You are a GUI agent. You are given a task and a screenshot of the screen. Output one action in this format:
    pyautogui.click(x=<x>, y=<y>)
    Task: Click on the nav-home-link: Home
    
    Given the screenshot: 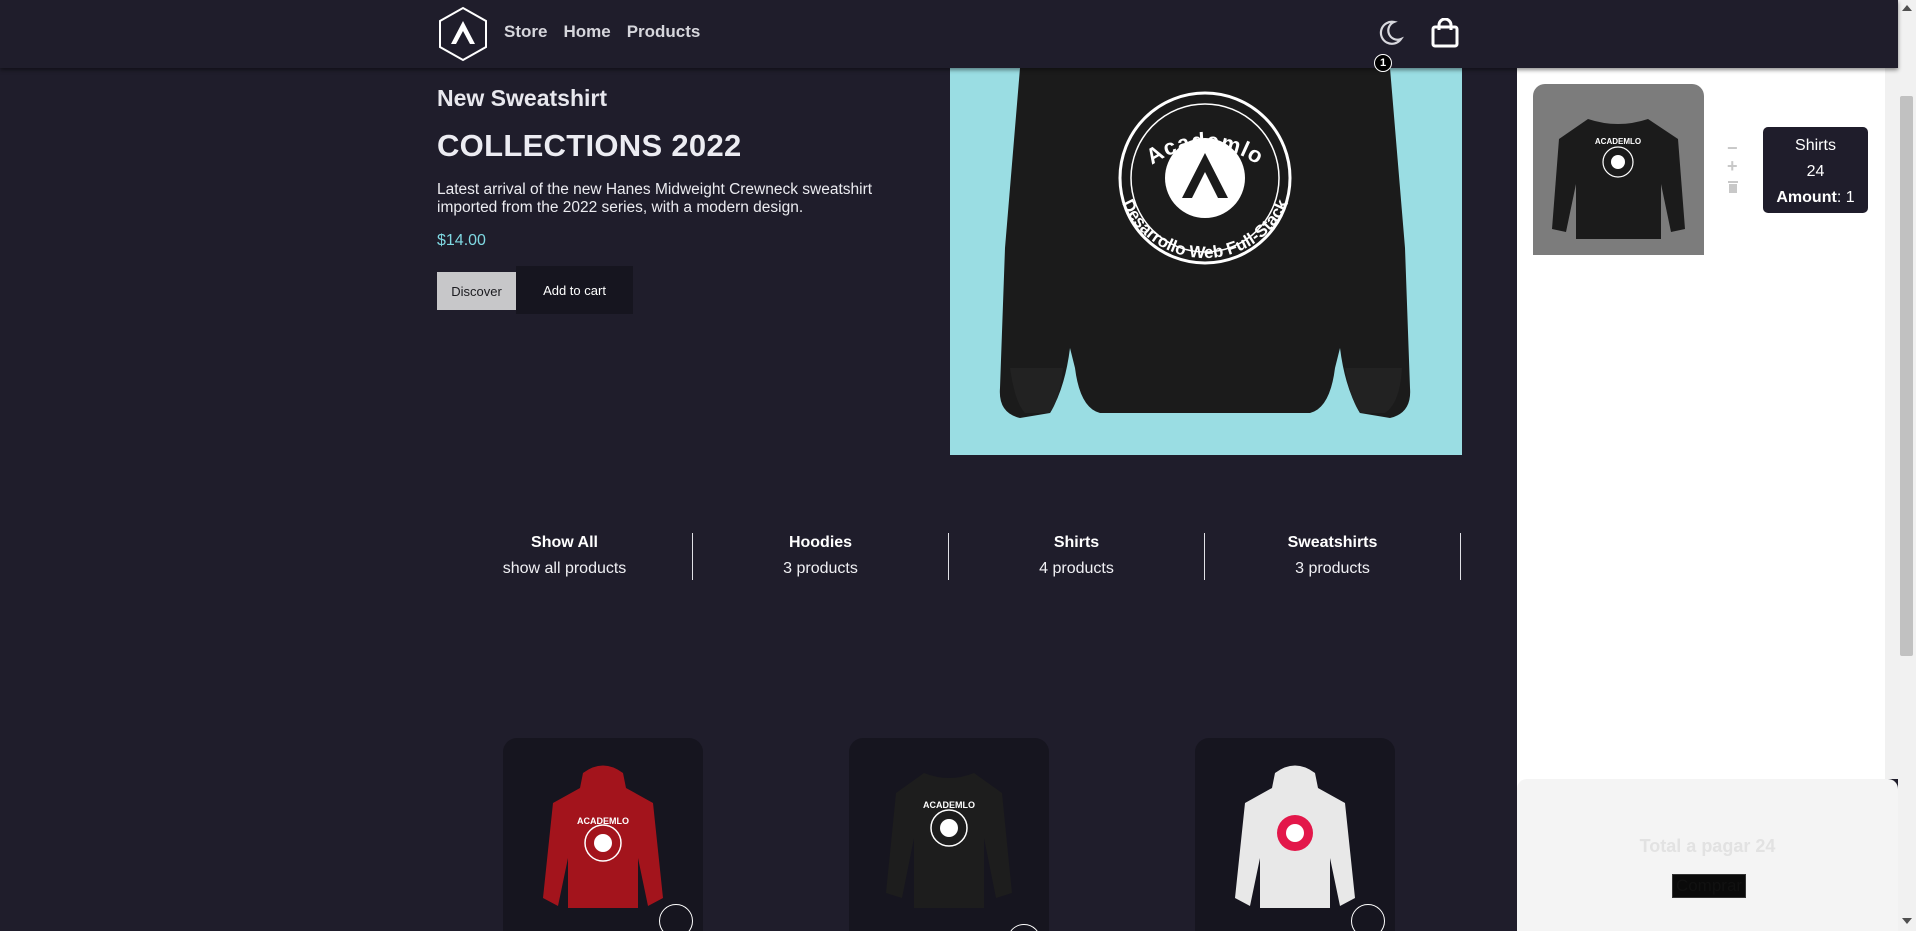 What is the action you would take?
    pyautogui.click(x=586, y=32)
    